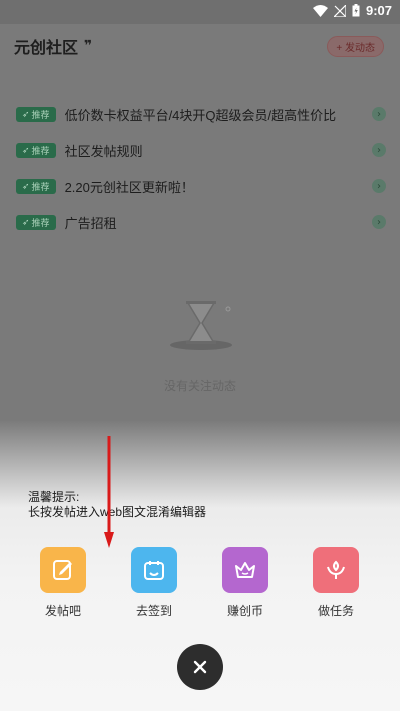  I want to click on post-update-button: + 发动态, so click(355, 46).